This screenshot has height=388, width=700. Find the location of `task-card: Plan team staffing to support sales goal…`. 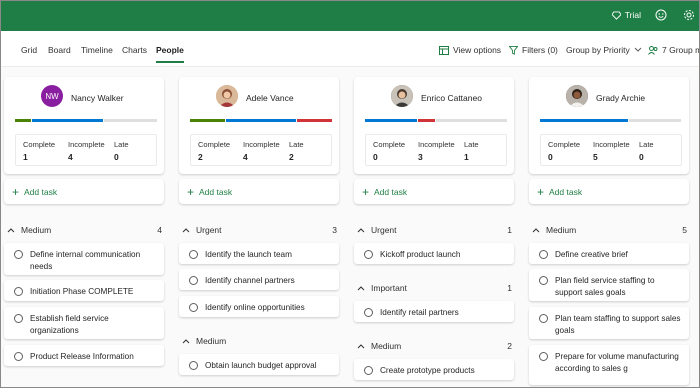

task-card: Plan team staffing to support sales goal… is located at coordinates (609, 323).